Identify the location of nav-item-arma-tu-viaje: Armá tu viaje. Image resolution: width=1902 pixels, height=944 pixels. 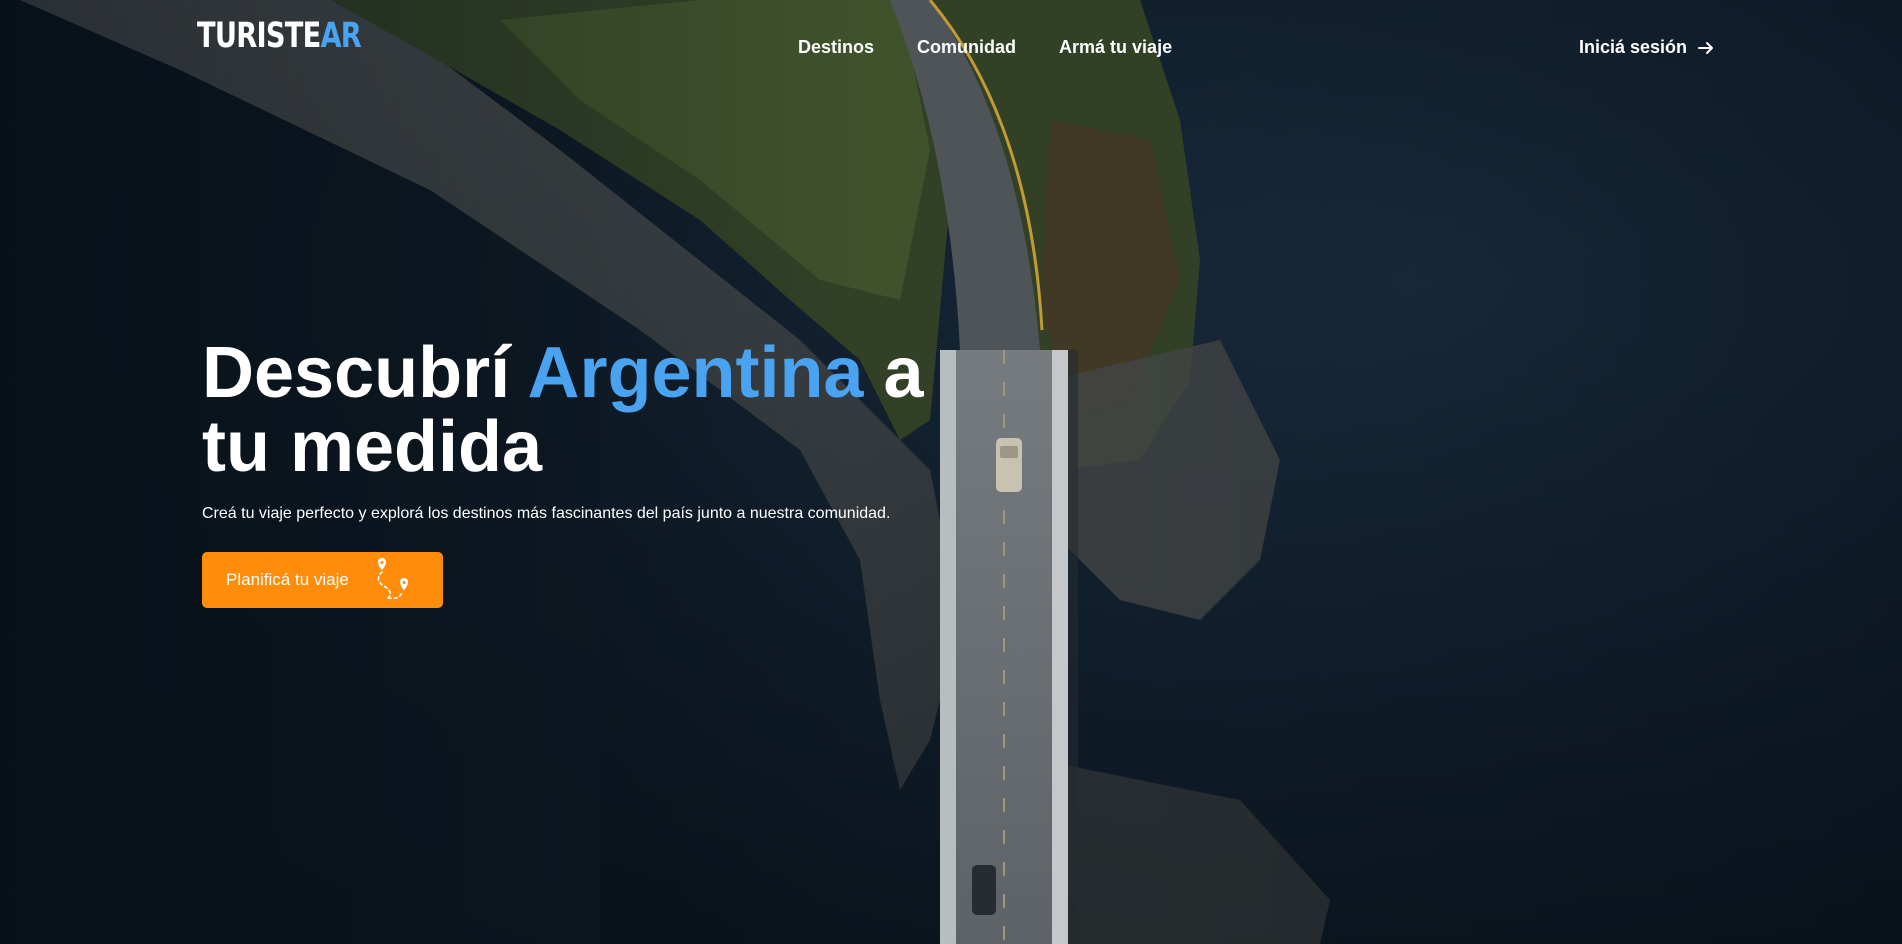
(1115, 47).